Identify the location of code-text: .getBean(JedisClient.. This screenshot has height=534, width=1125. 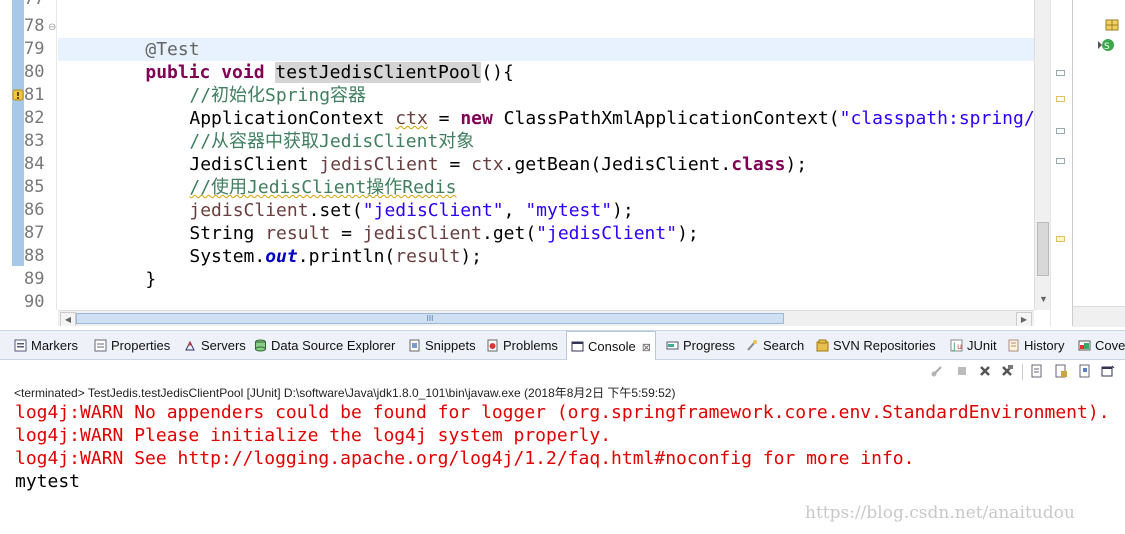
(617, 164).